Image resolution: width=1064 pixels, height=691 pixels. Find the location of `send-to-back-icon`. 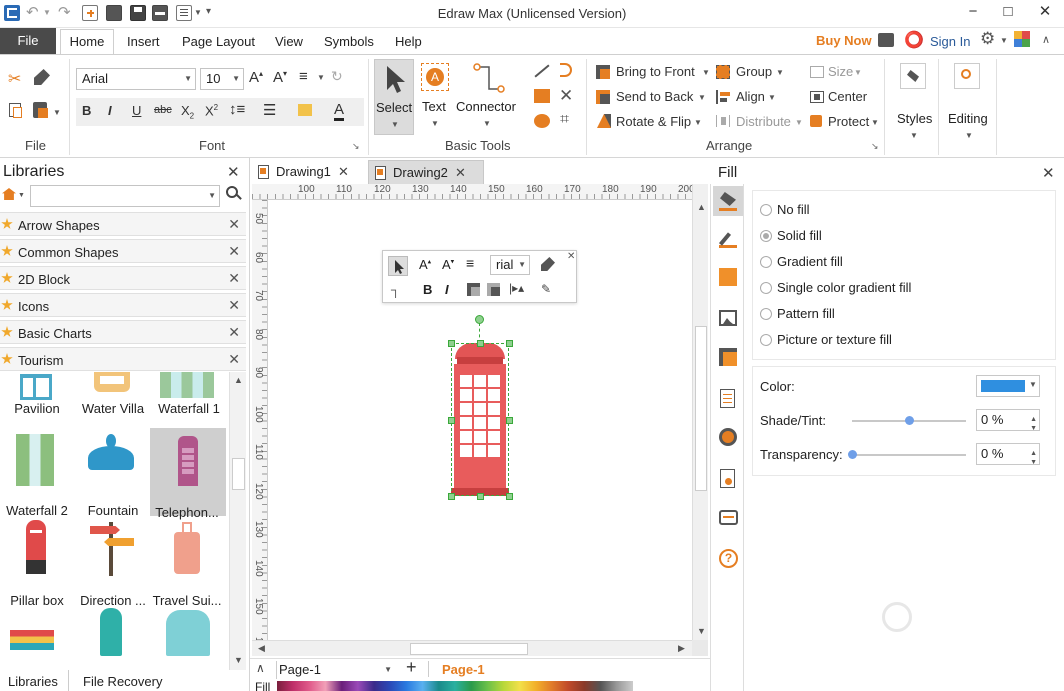

send-to-back-icon is located at coordinates (493, 289).